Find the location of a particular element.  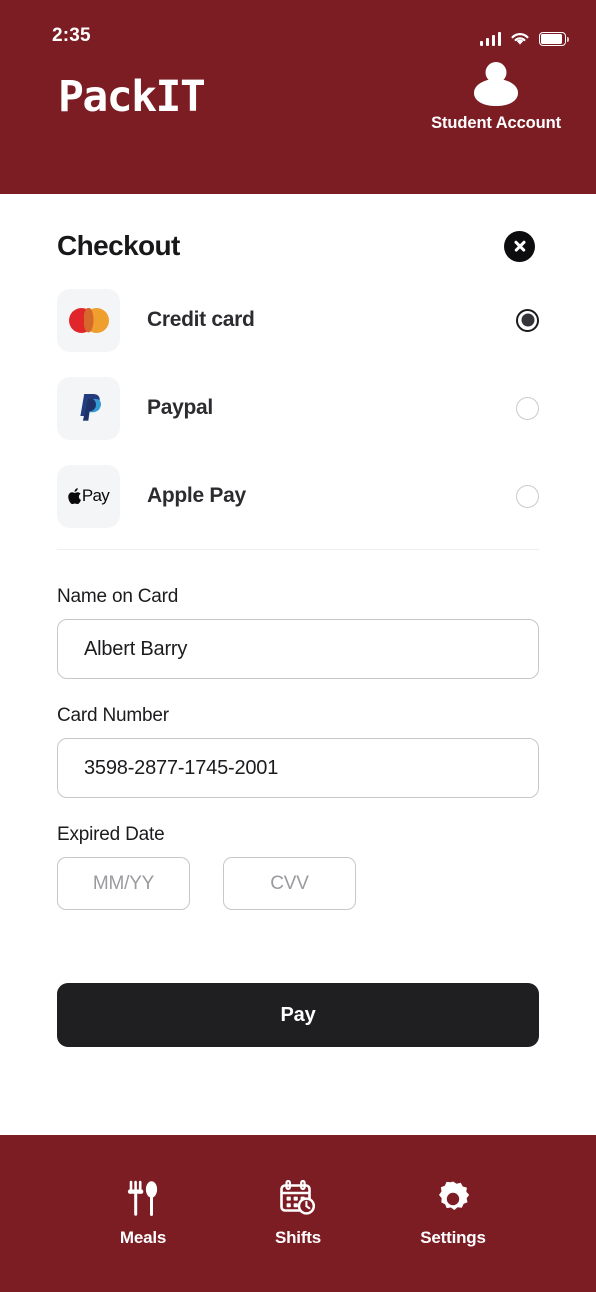

account-button: Student Account is located at coordinates (496, 97).